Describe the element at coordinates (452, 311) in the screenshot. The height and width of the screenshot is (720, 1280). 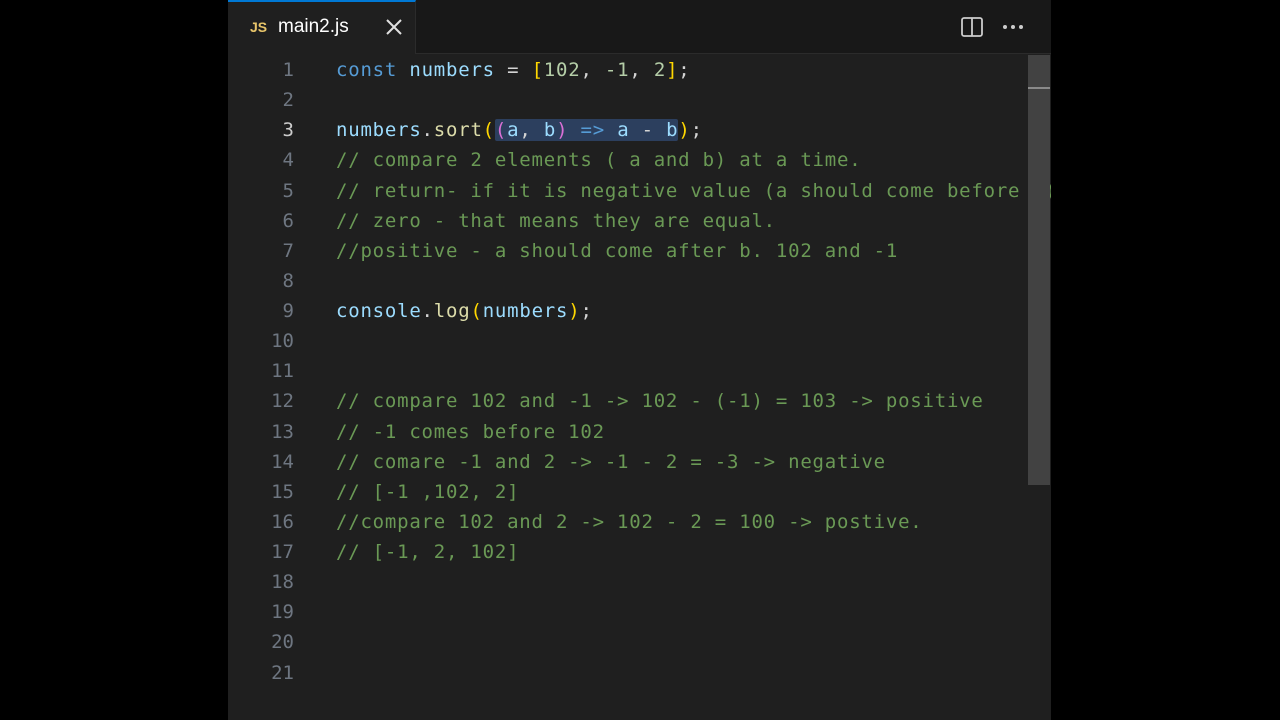
I see `function-token: log` at that location.